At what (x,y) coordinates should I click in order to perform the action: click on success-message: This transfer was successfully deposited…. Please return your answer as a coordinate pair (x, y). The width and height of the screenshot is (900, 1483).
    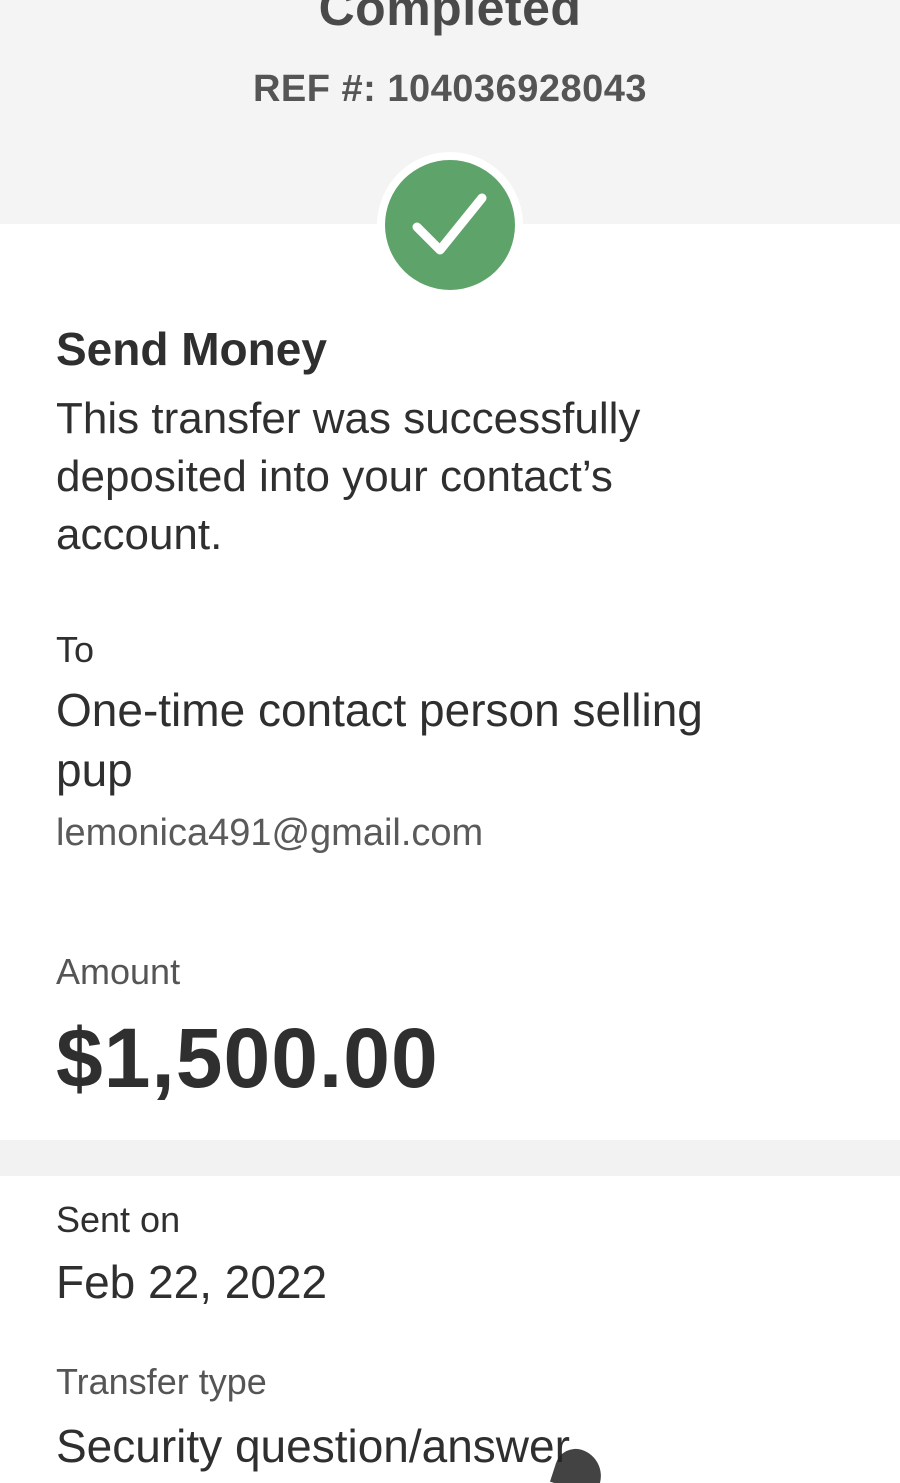
    Looking at the image, I should click on (348, 476).